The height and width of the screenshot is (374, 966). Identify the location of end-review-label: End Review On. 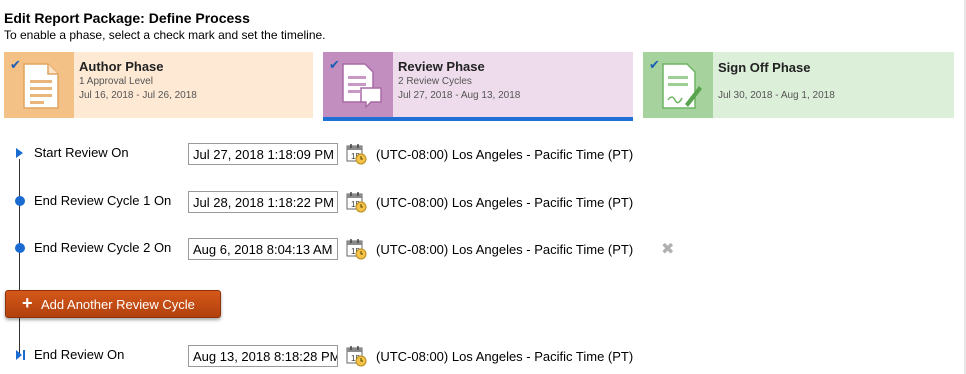
(79, 354).